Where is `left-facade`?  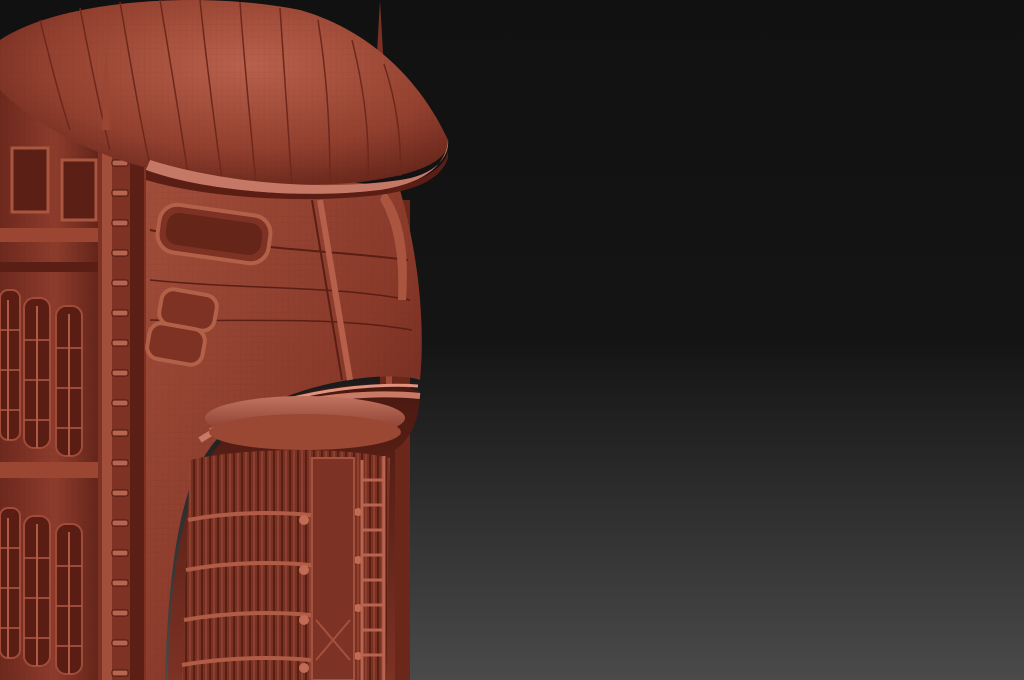
left-facade is located at coordinates (55, 380).